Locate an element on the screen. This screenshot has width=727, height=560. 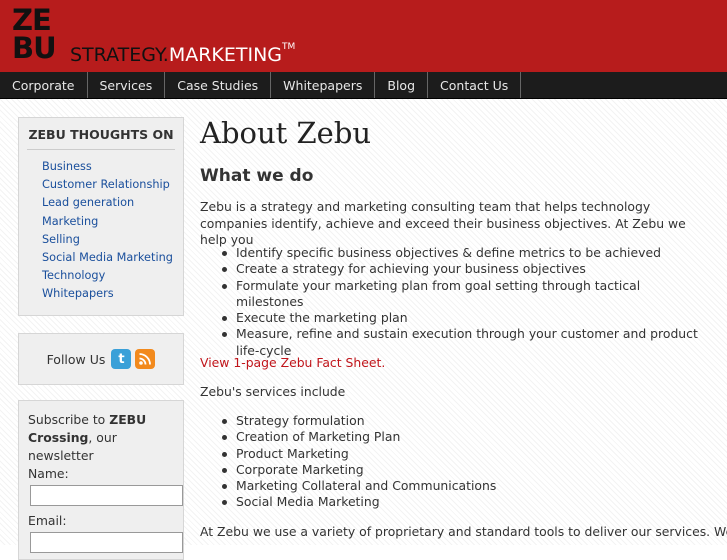
logo-line-1: ZE is located at coordinates (32, 20).